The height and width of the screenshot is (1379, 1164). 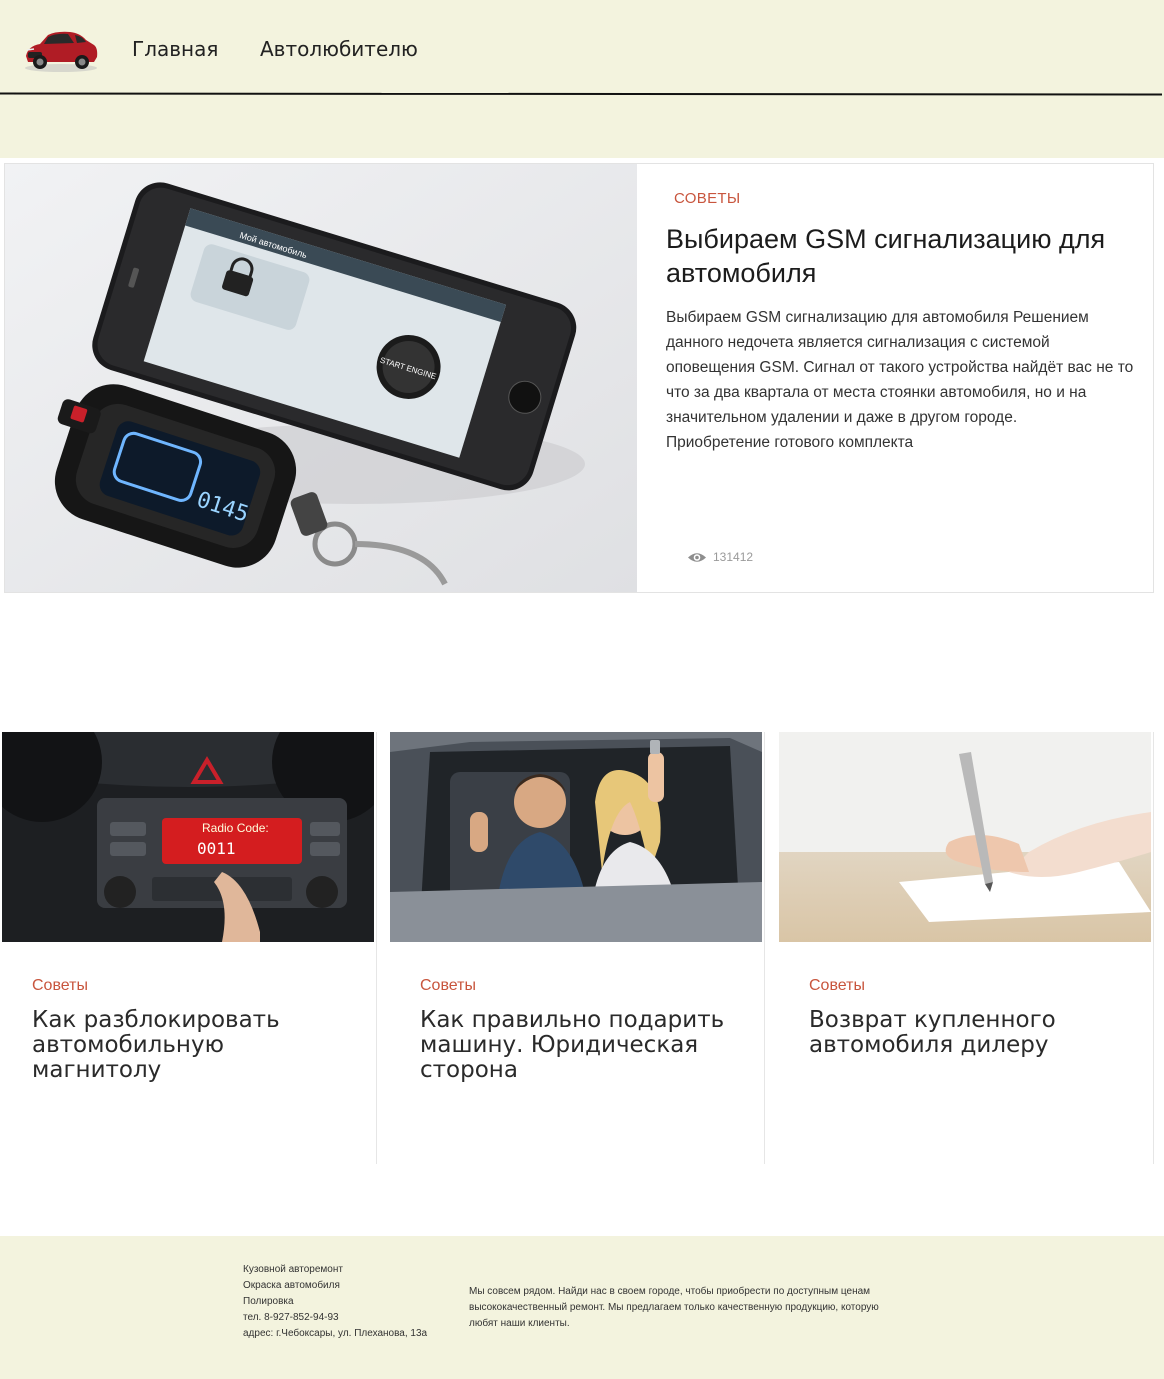 What do you see at coordinates (697, 557) in the screenshot?
I see `eye-icon` at bounding box center [697, 557].